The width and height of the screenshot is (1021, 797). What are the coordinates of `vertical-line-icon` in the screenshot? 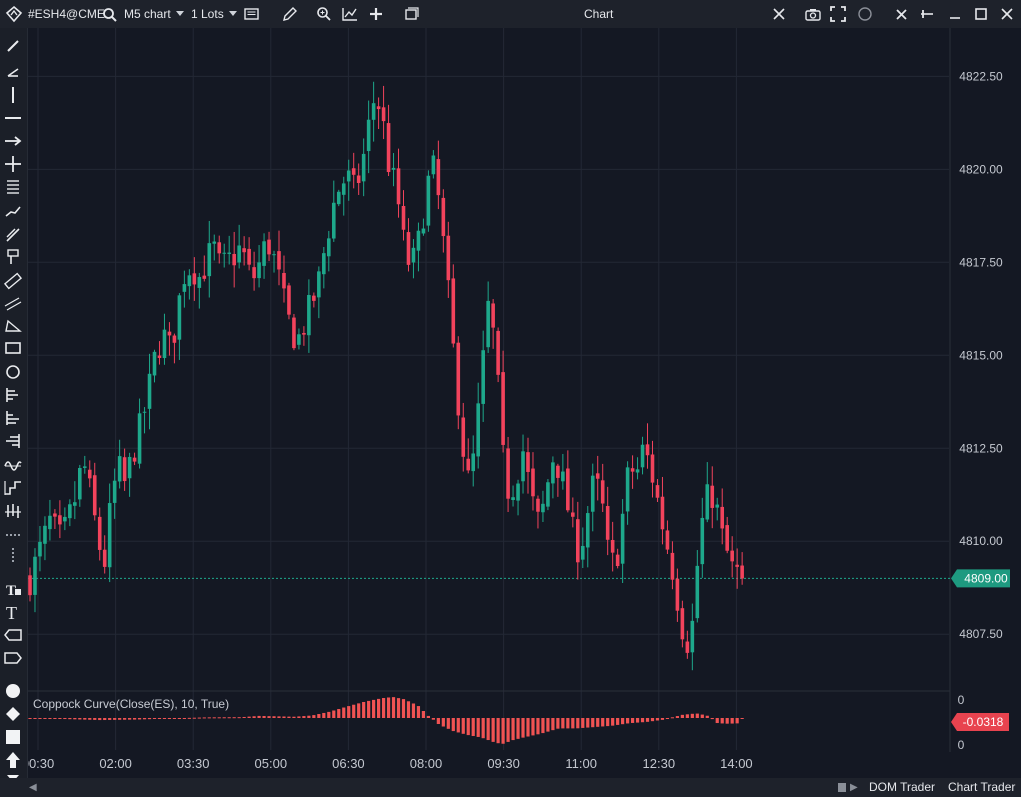 It's located at (13, 95).